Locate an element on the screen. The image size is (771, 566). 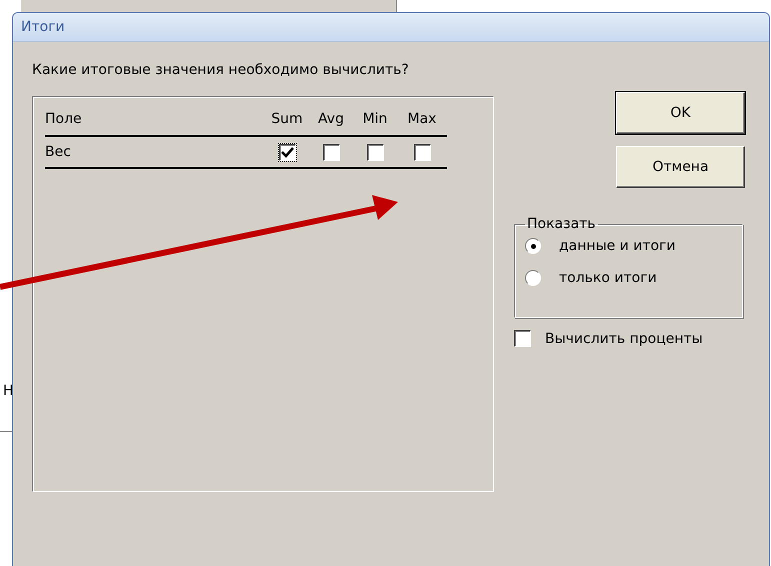
radio-label: данные и итоги is located at coordinates (617, 246).